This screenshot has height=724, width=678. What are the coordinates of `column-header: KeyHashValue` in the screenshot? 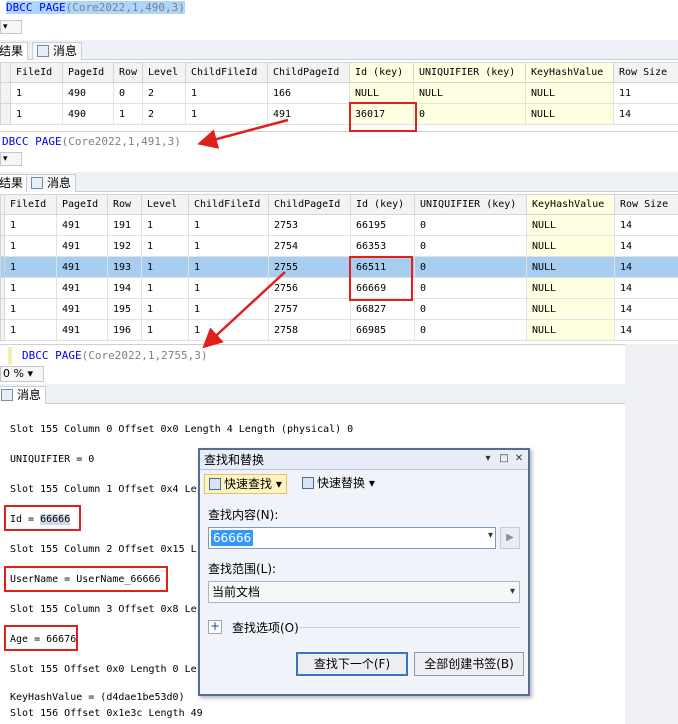 It's located at (570, 204).